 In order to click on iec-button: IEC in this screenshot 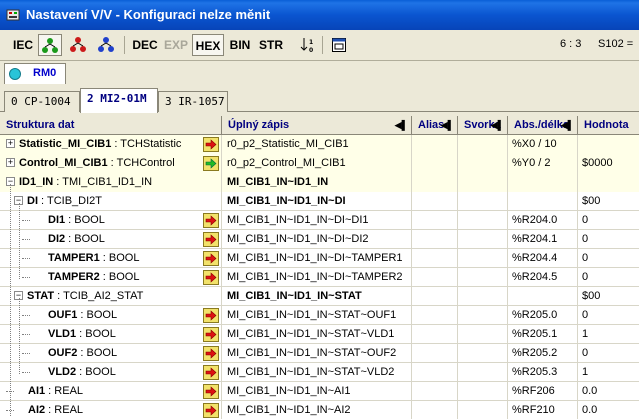, I will do `click(23, 45)`.